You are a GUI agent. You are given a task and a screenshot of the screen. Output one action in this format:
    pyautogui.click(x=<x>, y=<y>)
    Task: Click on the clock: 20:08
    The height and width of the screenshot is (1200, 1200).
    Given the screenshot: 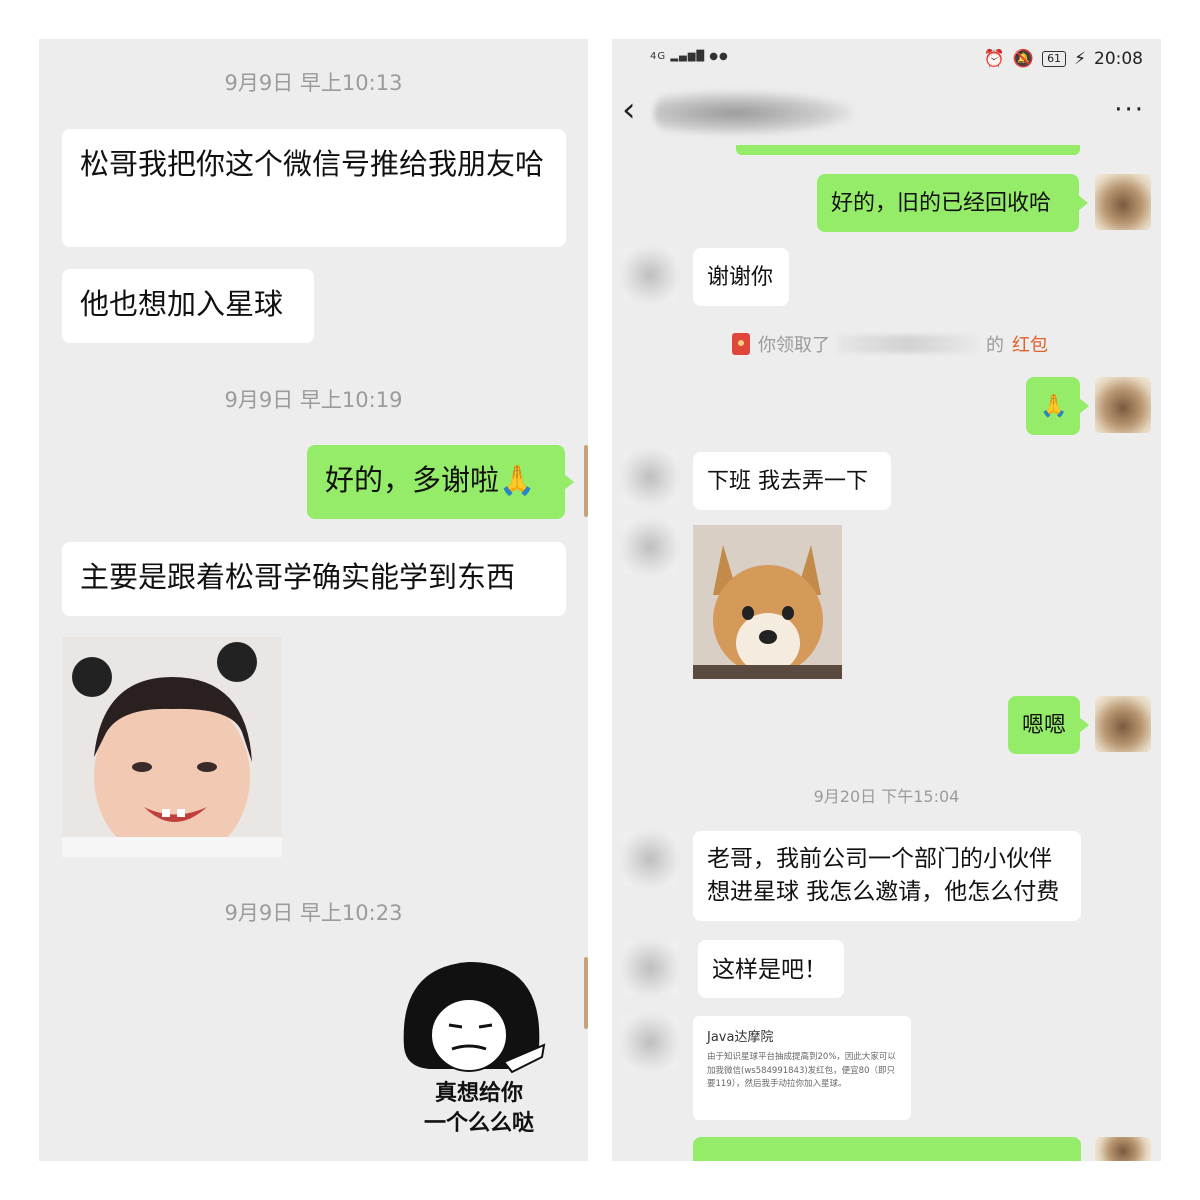 What is the action you would take?
    pyautogui.click(x=1118, y=59)
    